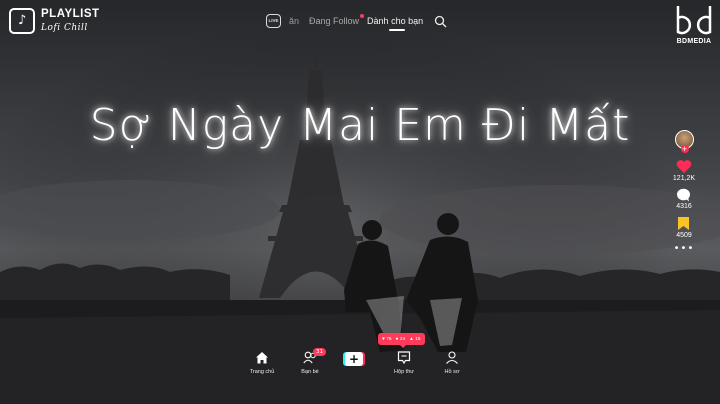 This screenshot has height=404, width=720. I want to click on bottom-nav: Trang chủ 31 Bạn bè + Hộp thư Hồ sơ, so click(357, 363).